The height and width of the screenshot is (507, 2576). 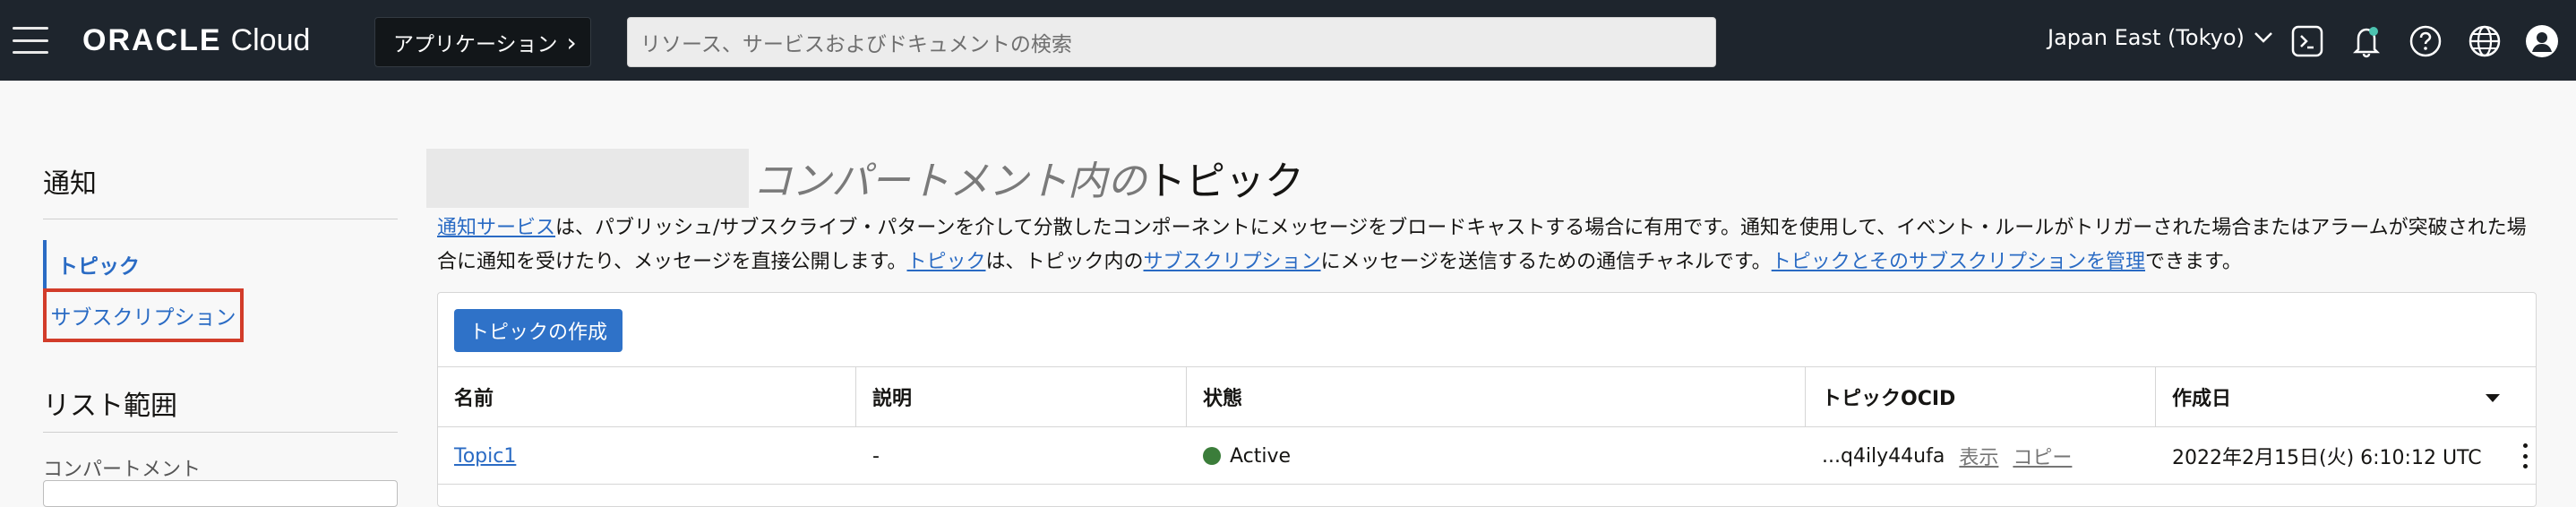 What do you see at coordinates (496, 228) in the screenshot?
I see `notification-service-link: 通知サービス` at bounding box center [496, 228].